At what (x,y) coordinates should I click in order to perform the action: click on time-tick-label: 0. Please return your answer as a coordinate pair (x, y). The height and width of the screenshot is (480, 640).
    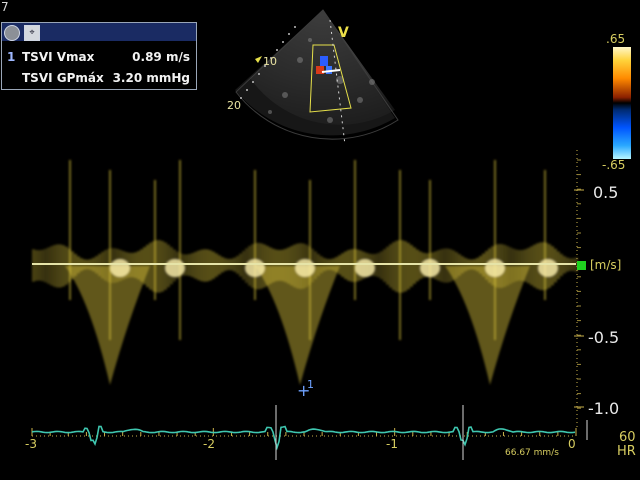
    Looking at the image, I should click on (572, 444).